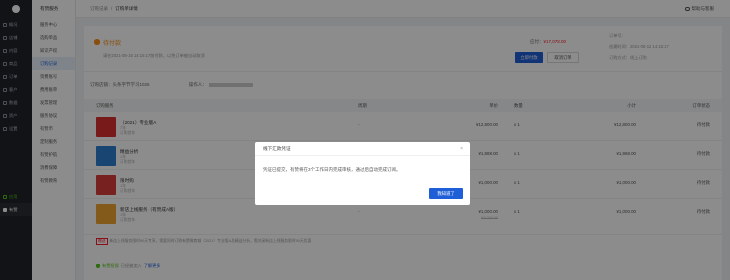  Describe the element at coordinates (362, 149) in the screenshot. I see `dialog-title: 线下汇款凭证` at that location.